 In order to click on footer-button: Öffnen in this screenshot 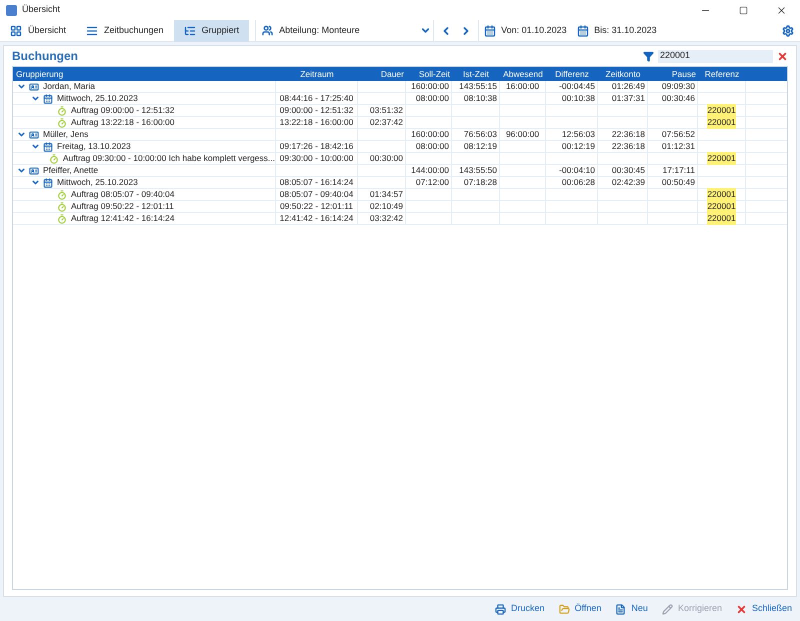, I will do `click(580, 609)`.